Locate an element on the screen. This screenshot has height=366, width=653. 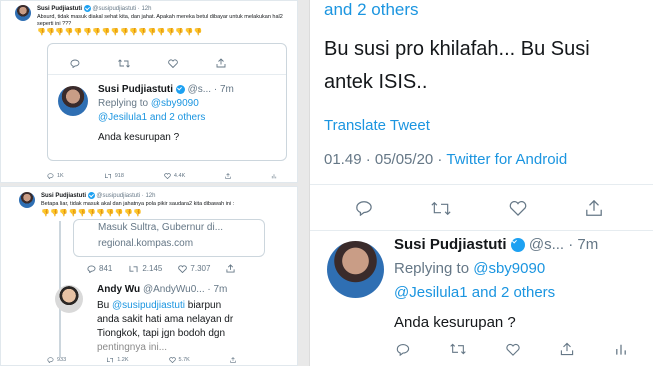
retweet-icon is located at coordinates (124, 63).